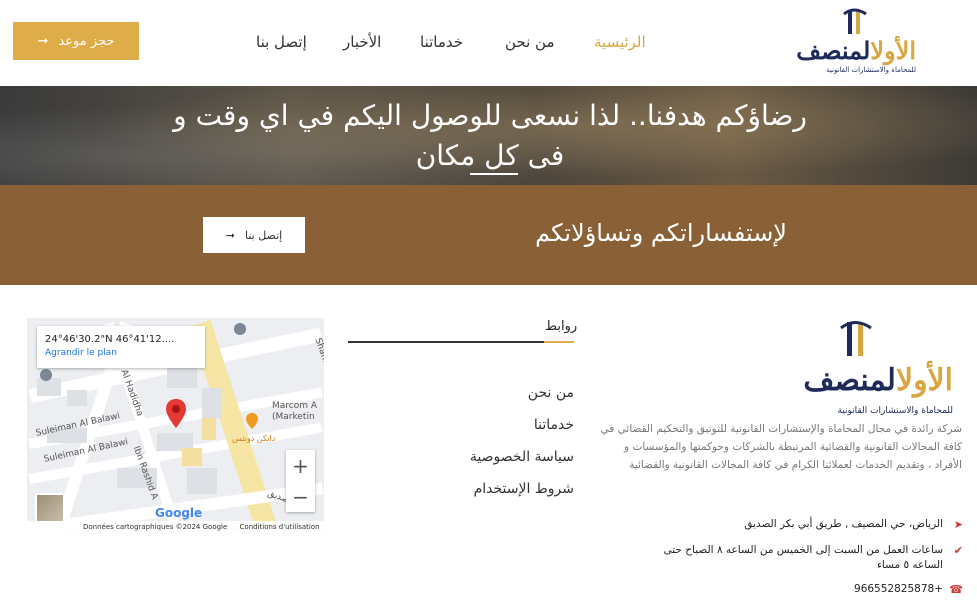 This screenshot has width=977, height=603. Describe the element at coordinates (176, 413) in the screenshot. I see `map-pin-icon` at that location.